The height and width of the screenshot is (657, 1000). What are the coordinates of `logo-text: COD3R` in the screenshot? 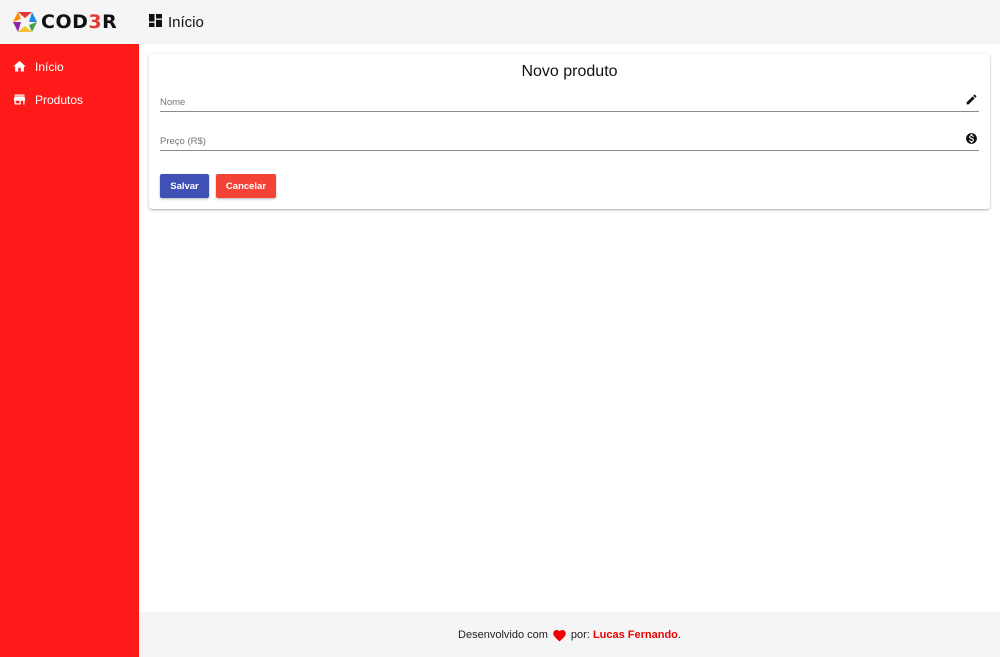 It's located at (79, 21).